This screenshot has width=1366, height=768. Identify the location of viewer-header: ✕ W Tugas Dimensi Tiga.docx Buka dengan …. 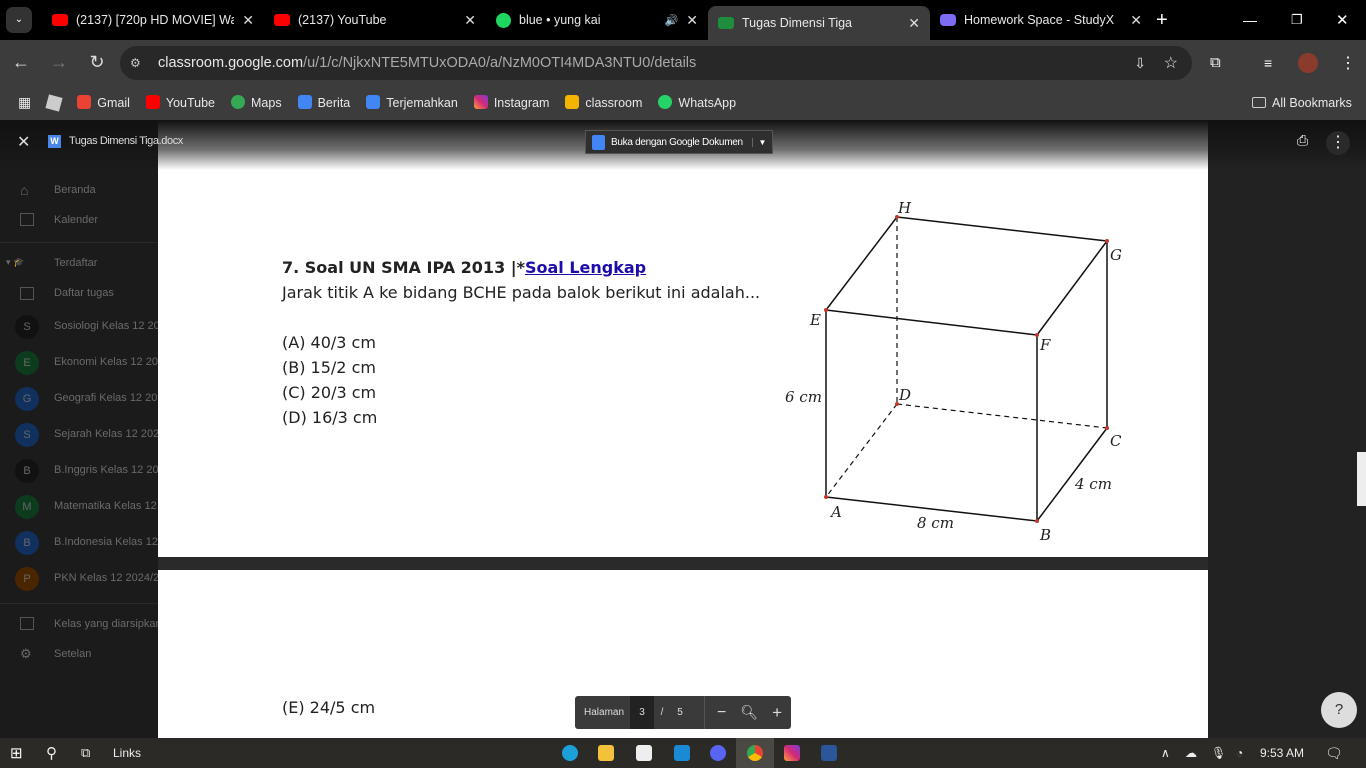
(683, 145).